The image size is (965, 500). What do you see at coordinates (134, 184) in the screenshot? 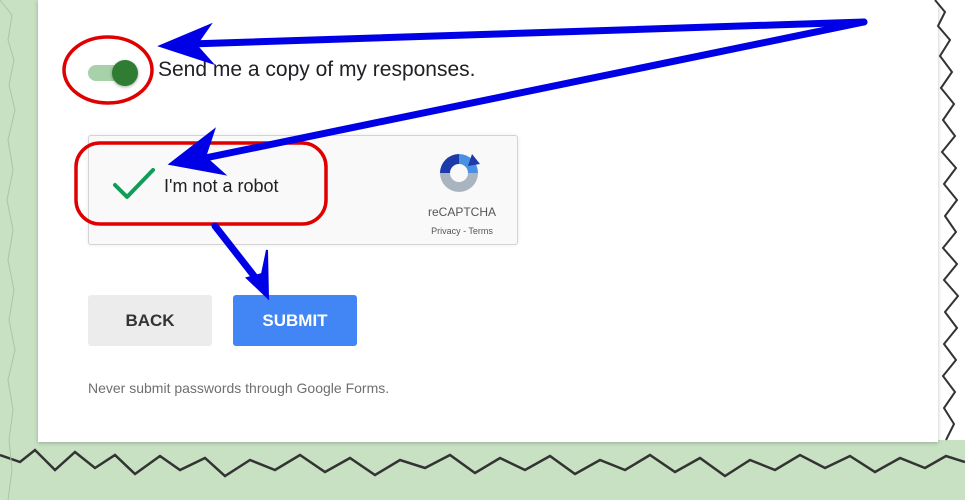
I see `checkmark-icon` at bounding box center [134, 184].